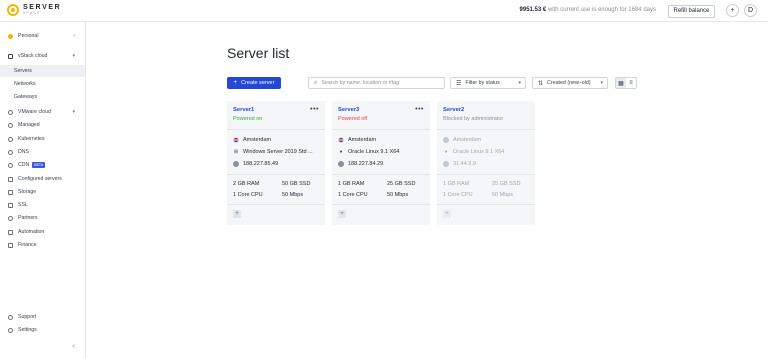  I want to click on location-text: Amsterdam, so click(362, 140).